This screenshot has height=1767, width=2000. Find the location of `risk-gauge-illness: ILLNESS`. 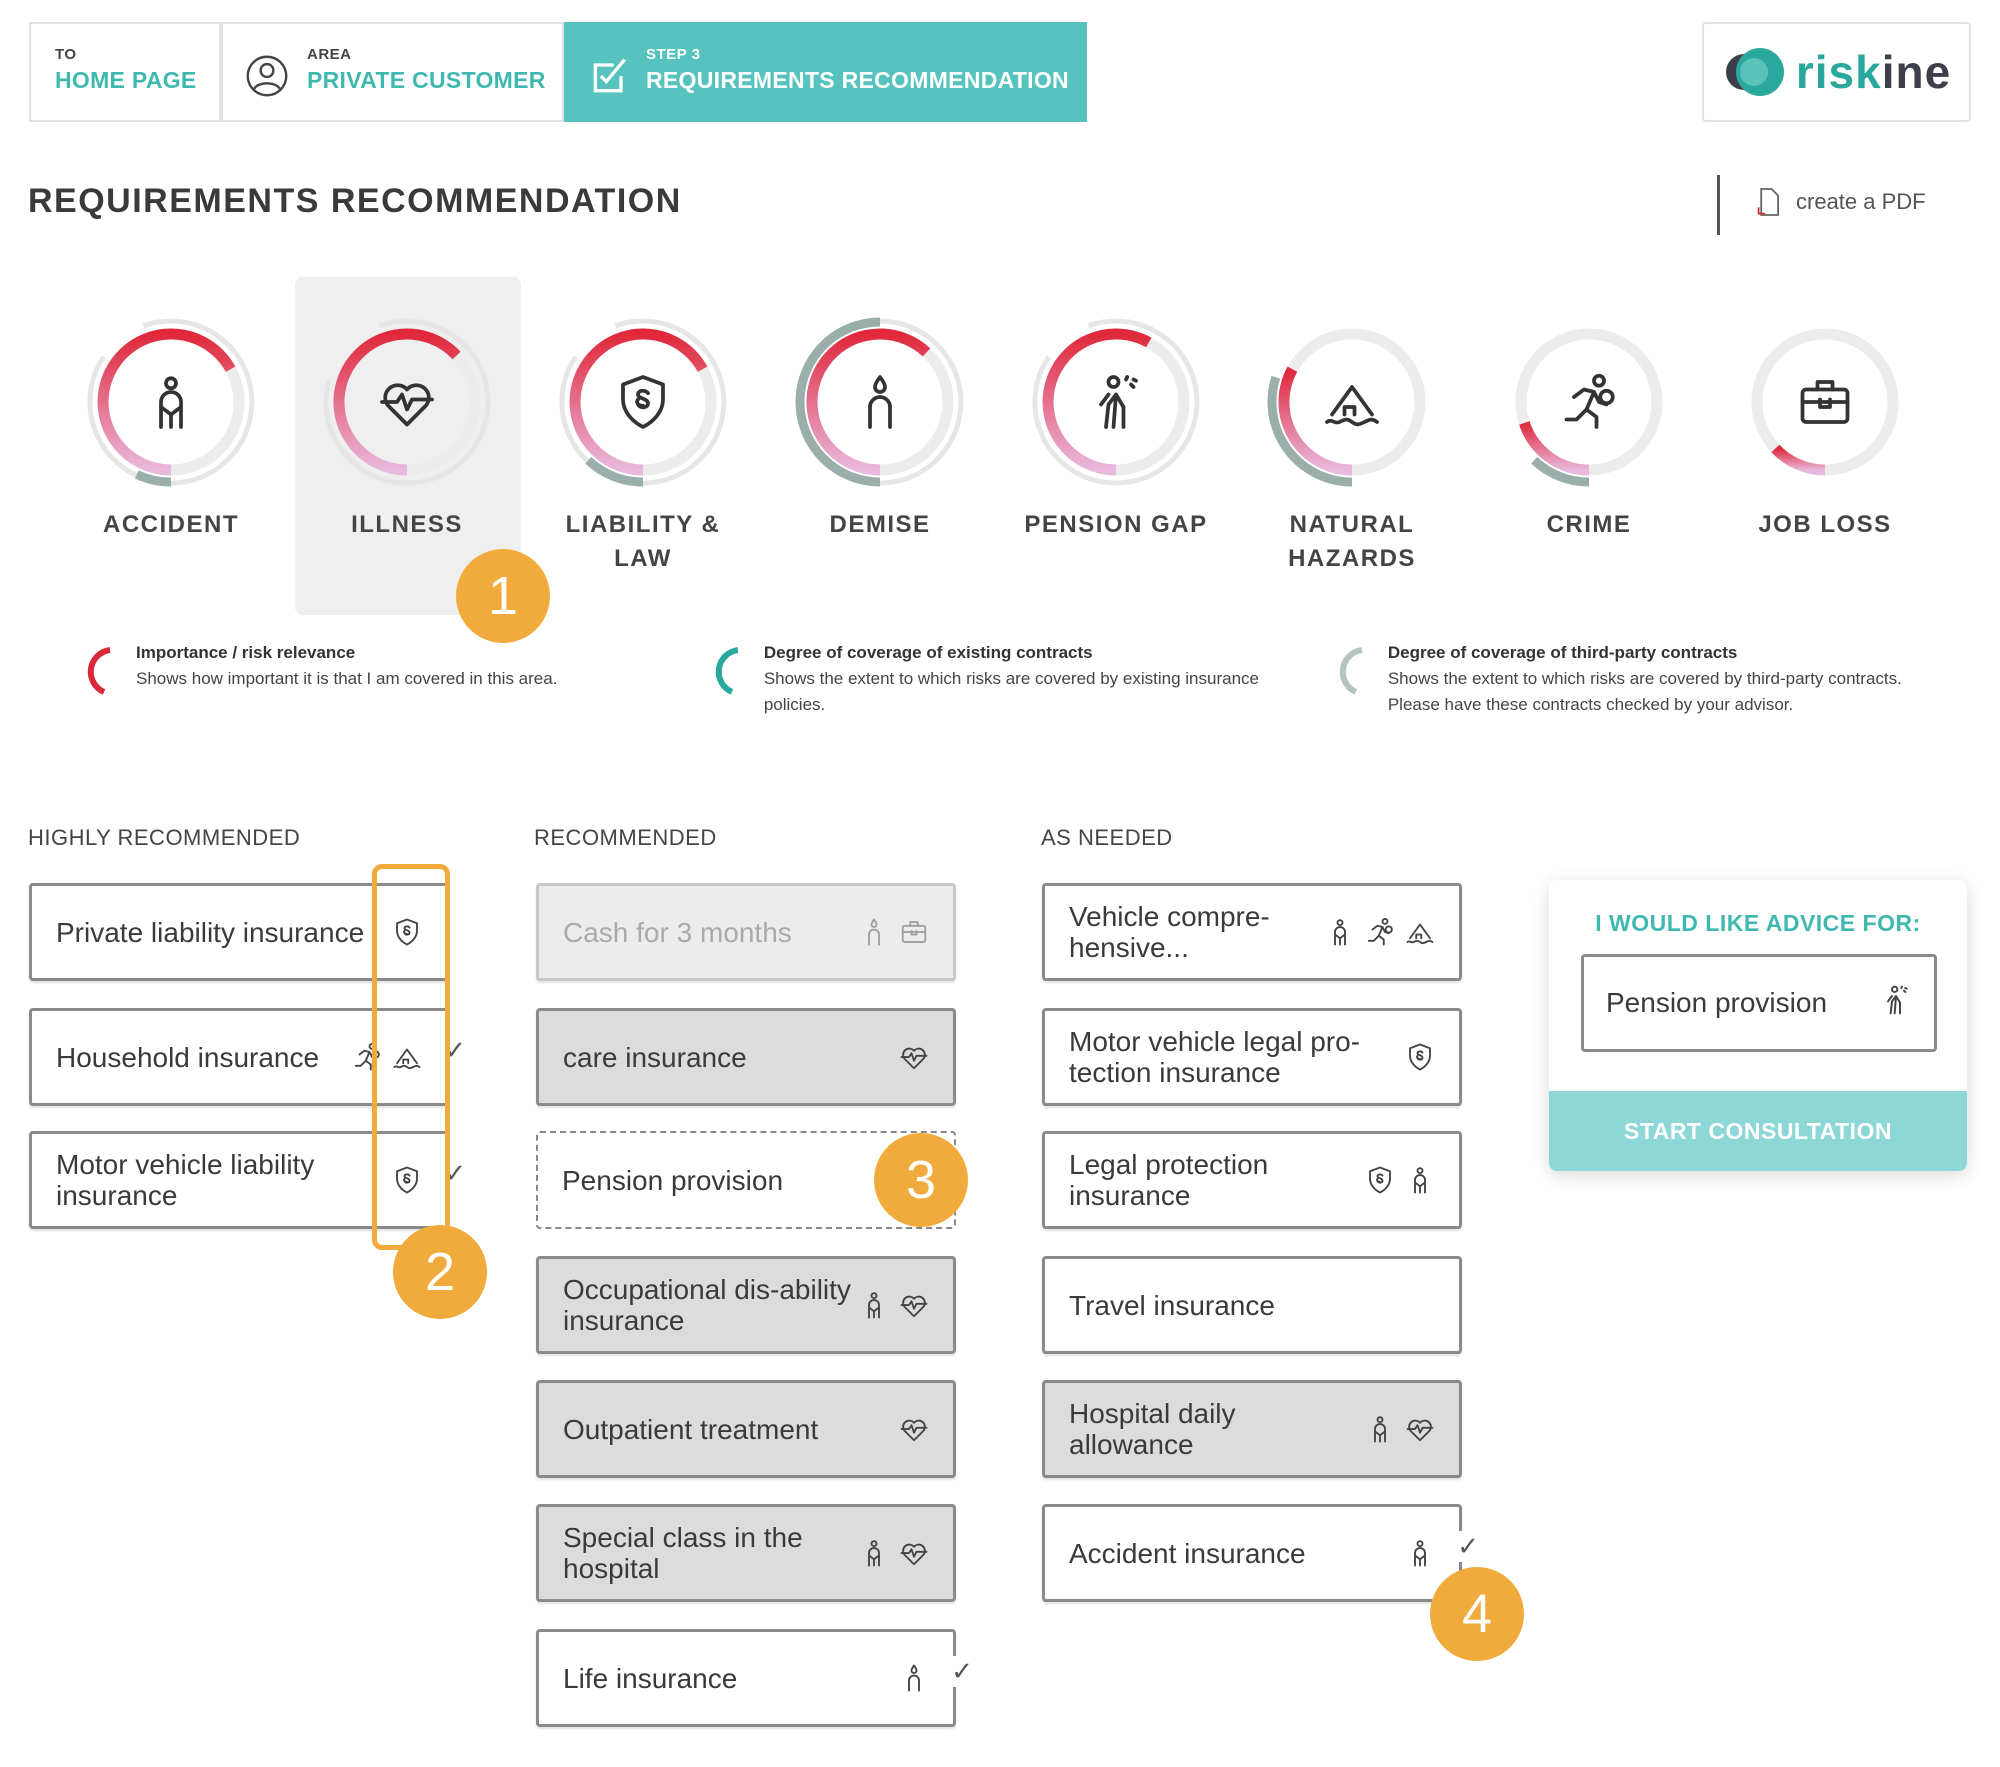

risk-gauge-illness: ILLNESS is located at coordinates (407, 422).